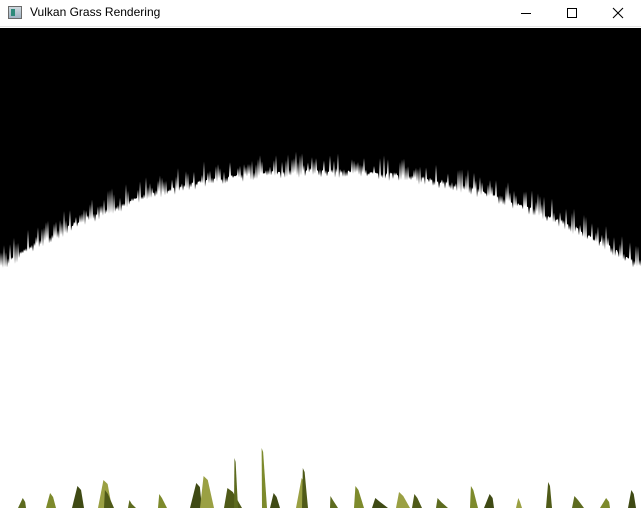 The height and width of the screenshot is (508, 641). I want to click on window-title: Vulkan Grass Rendering, so click(95, 12).